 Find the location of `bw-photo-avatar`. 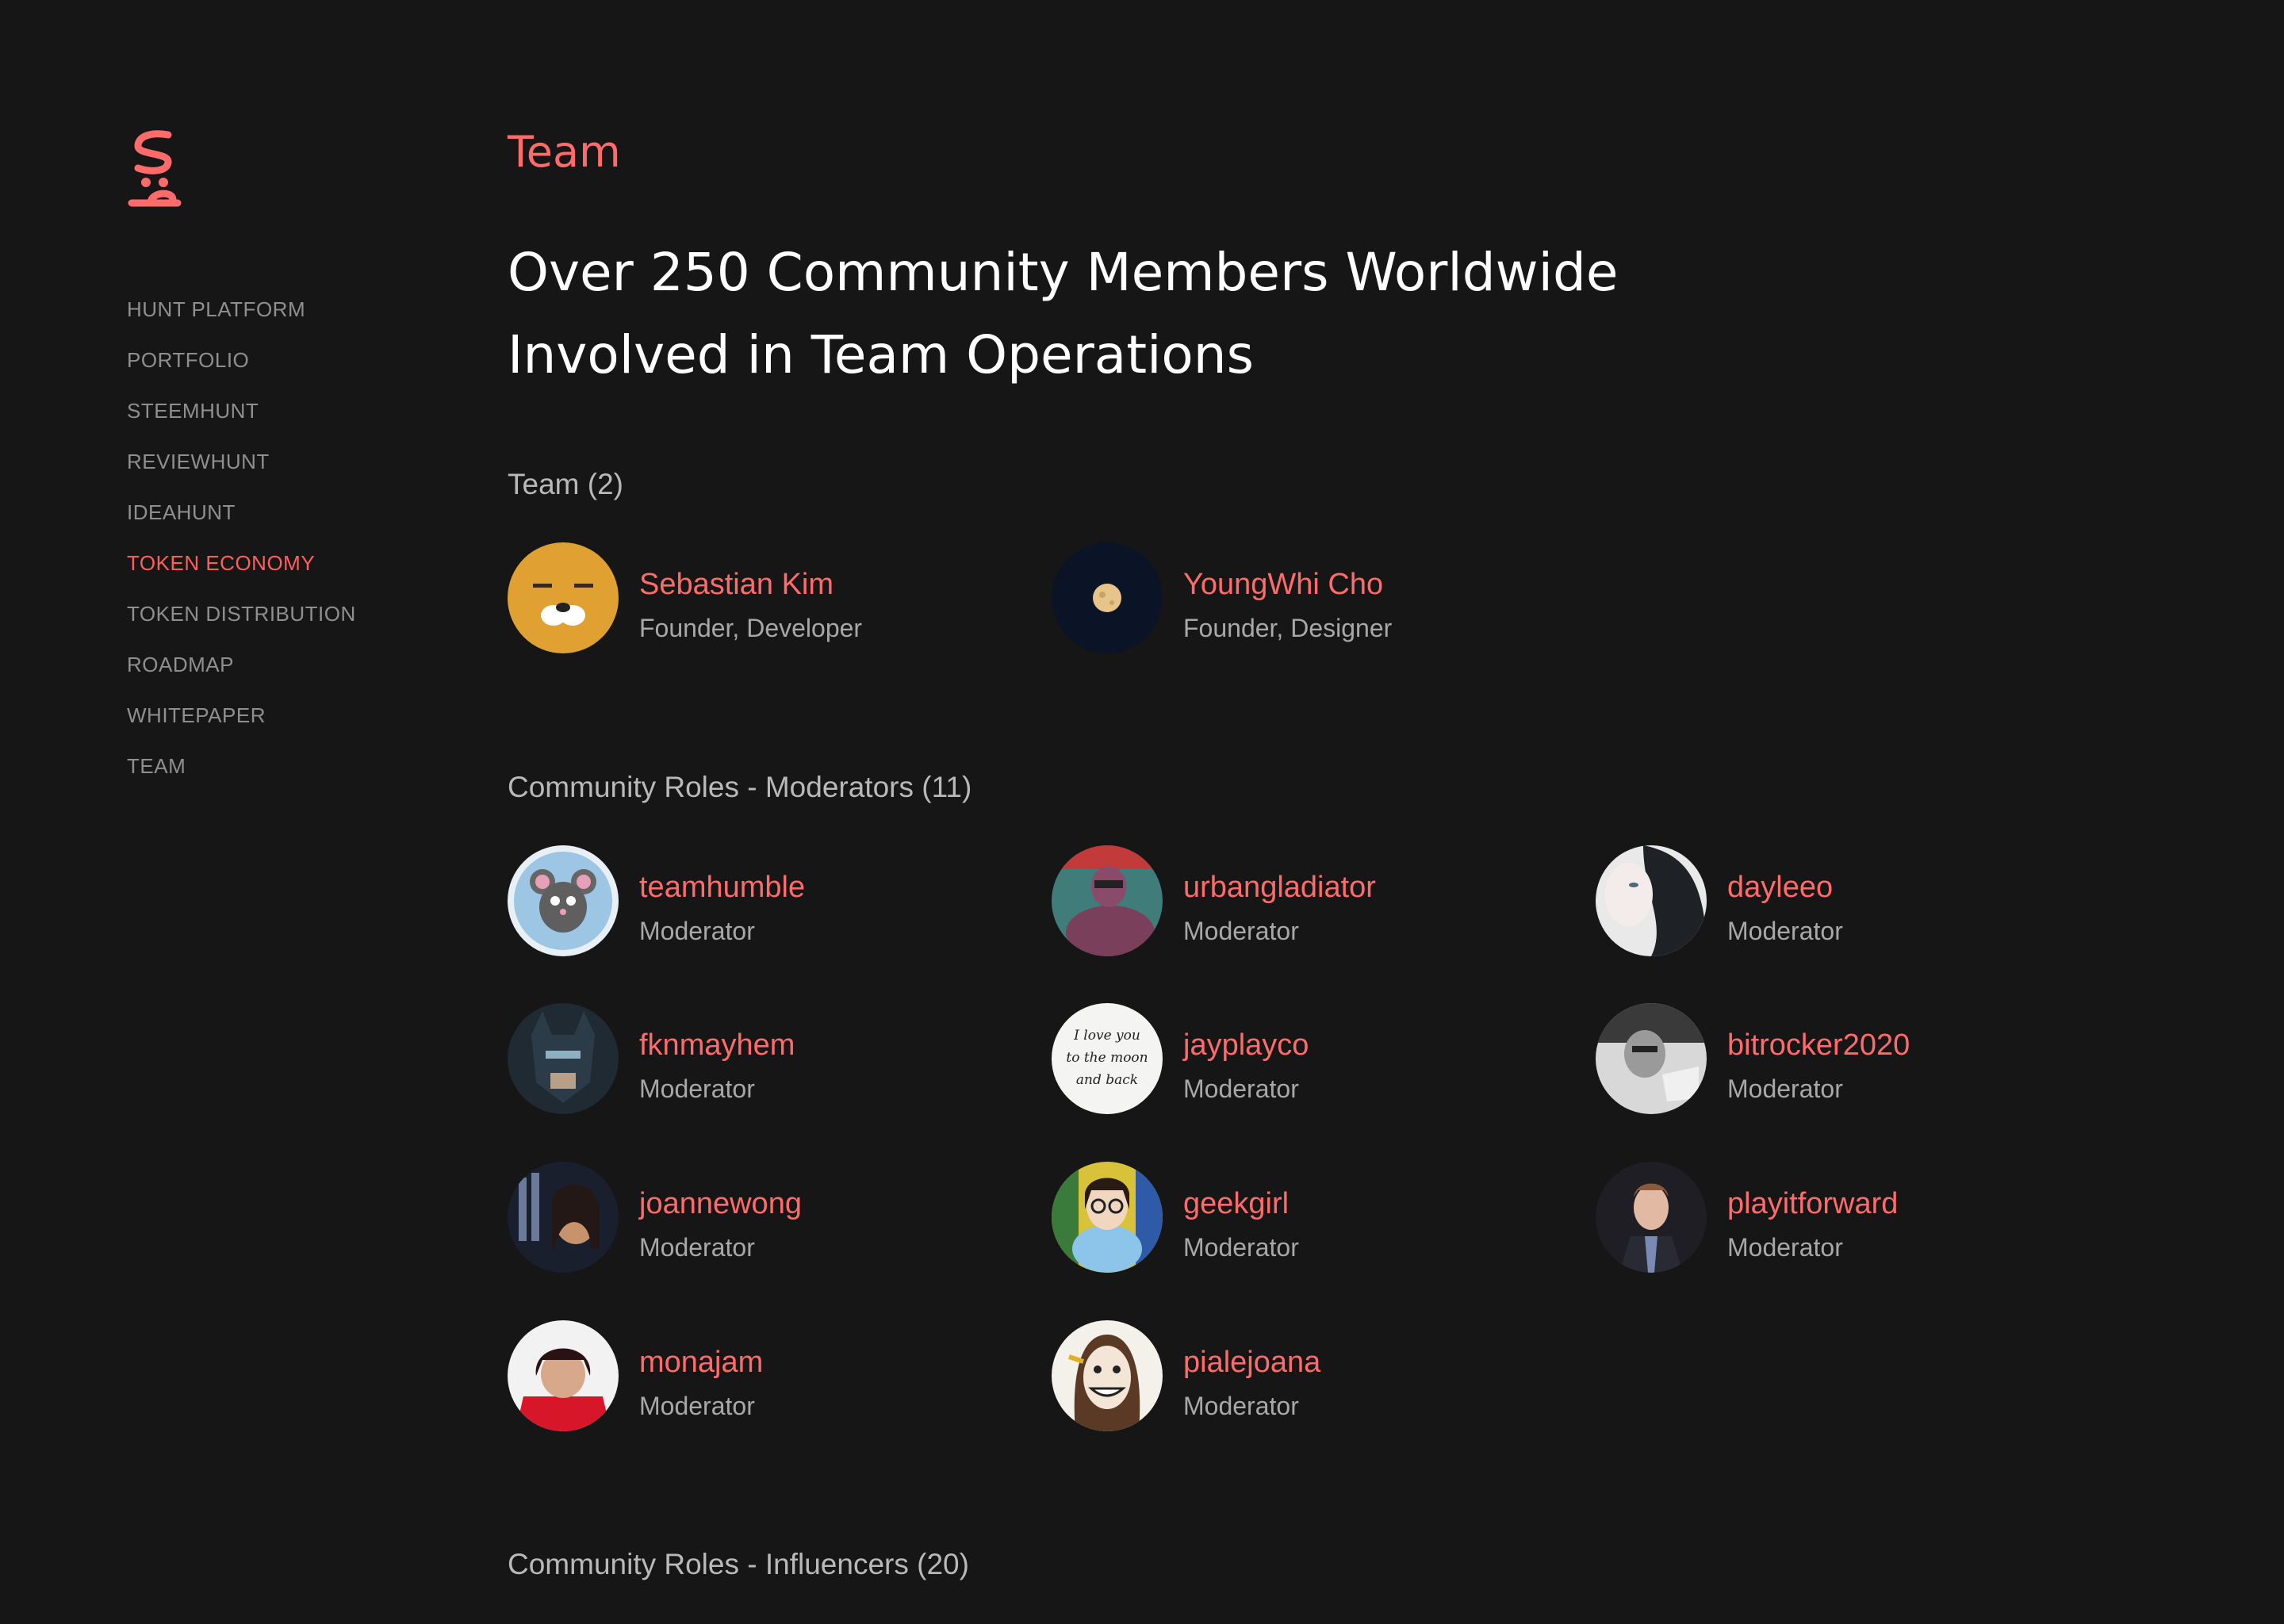

bw-photo-avatar is located at coordinates (1651, 1058).